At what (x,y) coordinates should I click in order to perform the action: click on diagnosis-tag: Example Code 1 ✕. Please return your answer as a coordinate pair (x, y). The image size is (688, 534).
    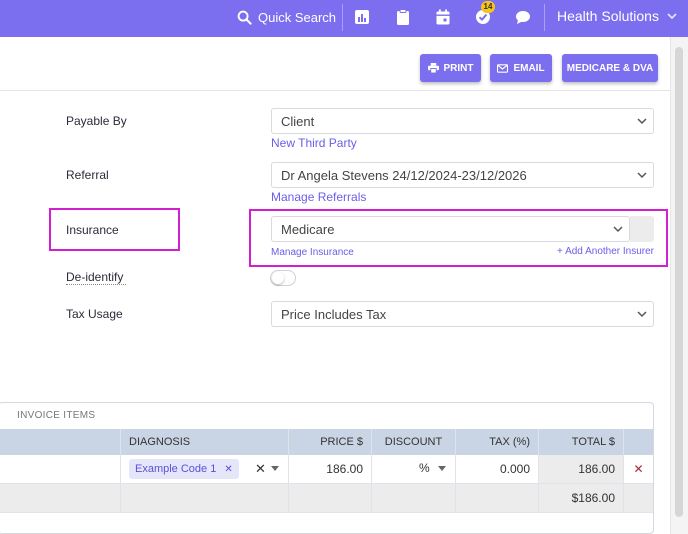
    Looking at the image, I should click on (184, 469).